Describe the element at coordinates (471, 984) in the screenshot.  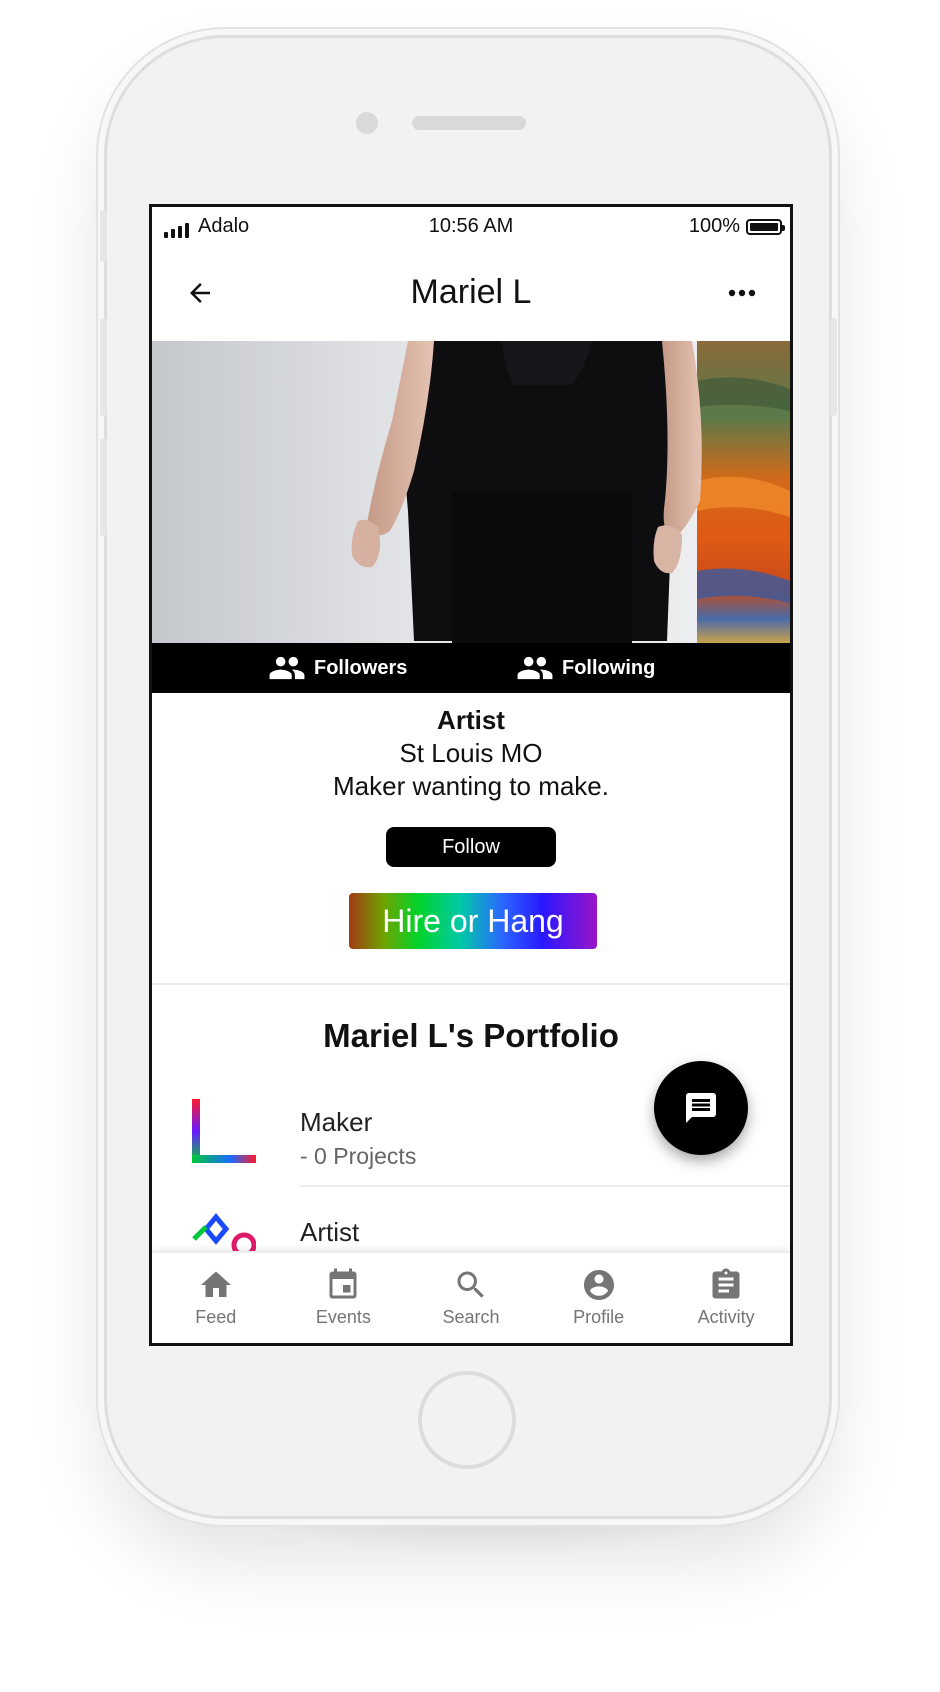
I see `section-divider` at that location.